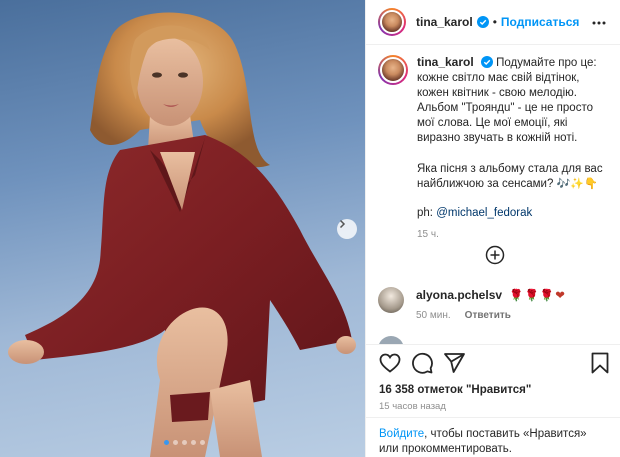  Describe the element at coordinates (392, 22) in the screenshot. I see `author-avatar` at that location.